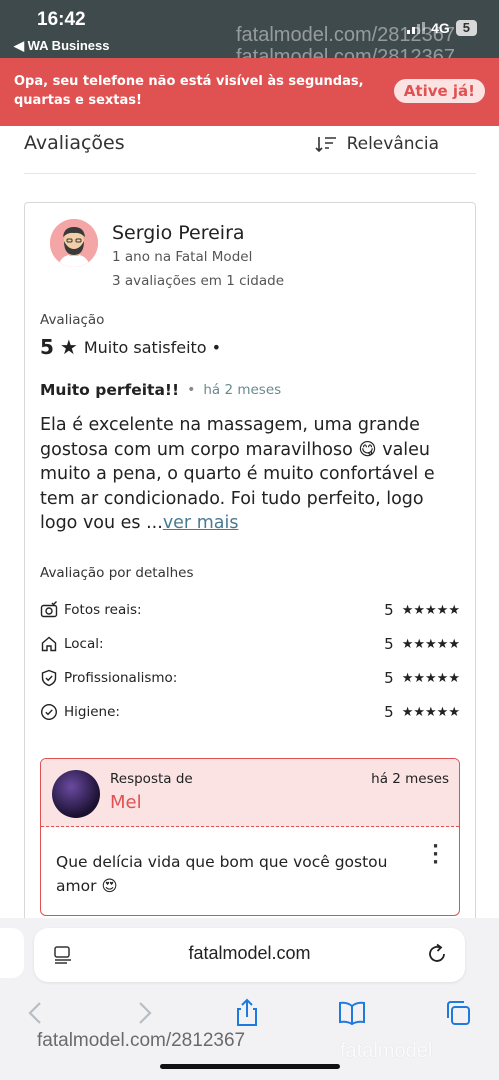  I want to click on detail-name: Higiene:, so click(92, 712).